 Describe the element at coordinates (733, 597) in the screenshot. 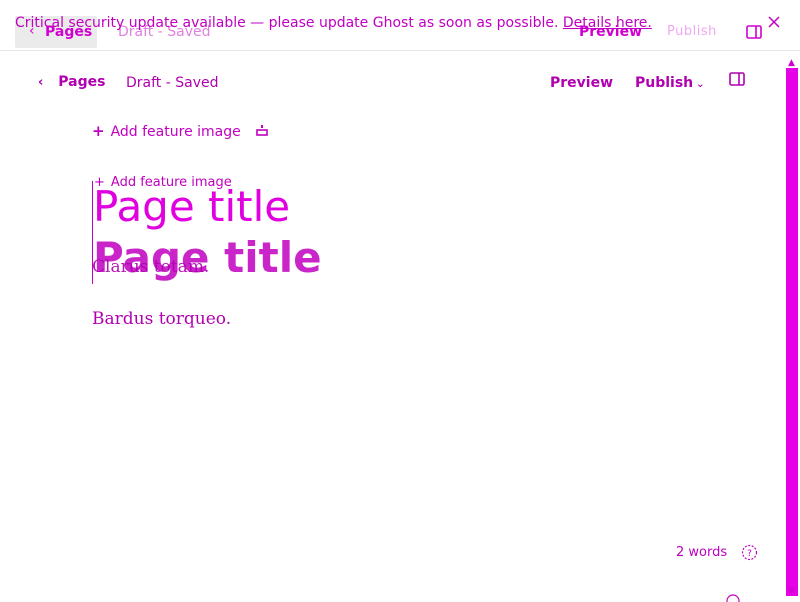

I see `help-icon` at that location.